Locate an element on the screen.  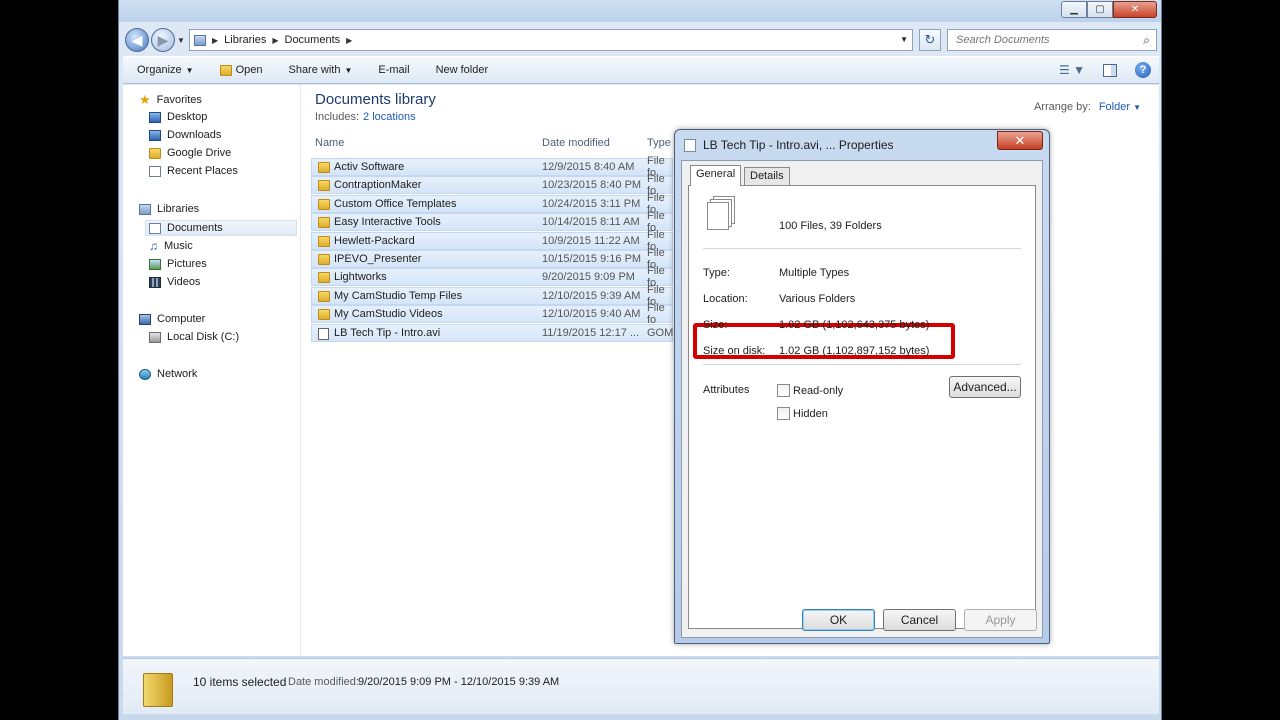
apply-button: Apply is located at coordinates (1000, 620).